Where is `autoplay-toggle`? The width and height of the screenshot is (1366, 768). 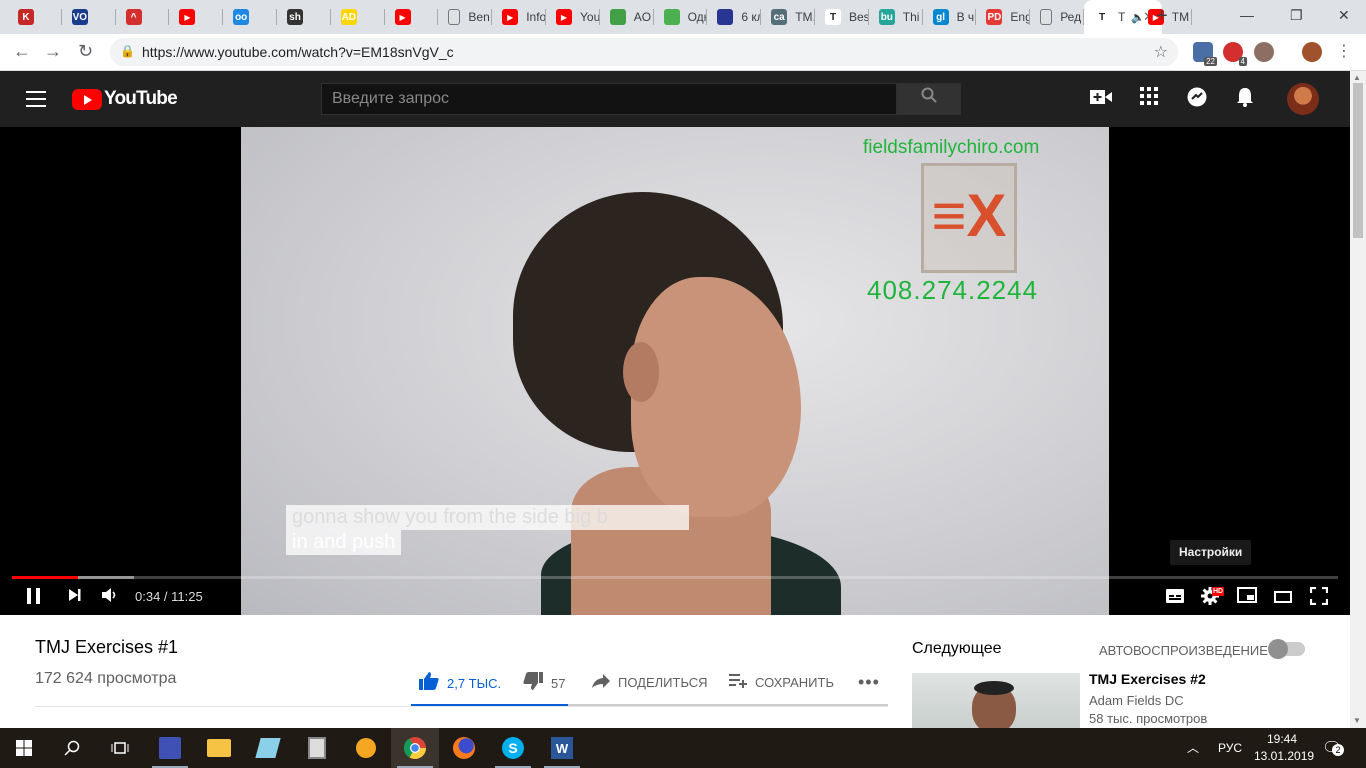 autoplay-toggle is located at coordinates (1286, 649).